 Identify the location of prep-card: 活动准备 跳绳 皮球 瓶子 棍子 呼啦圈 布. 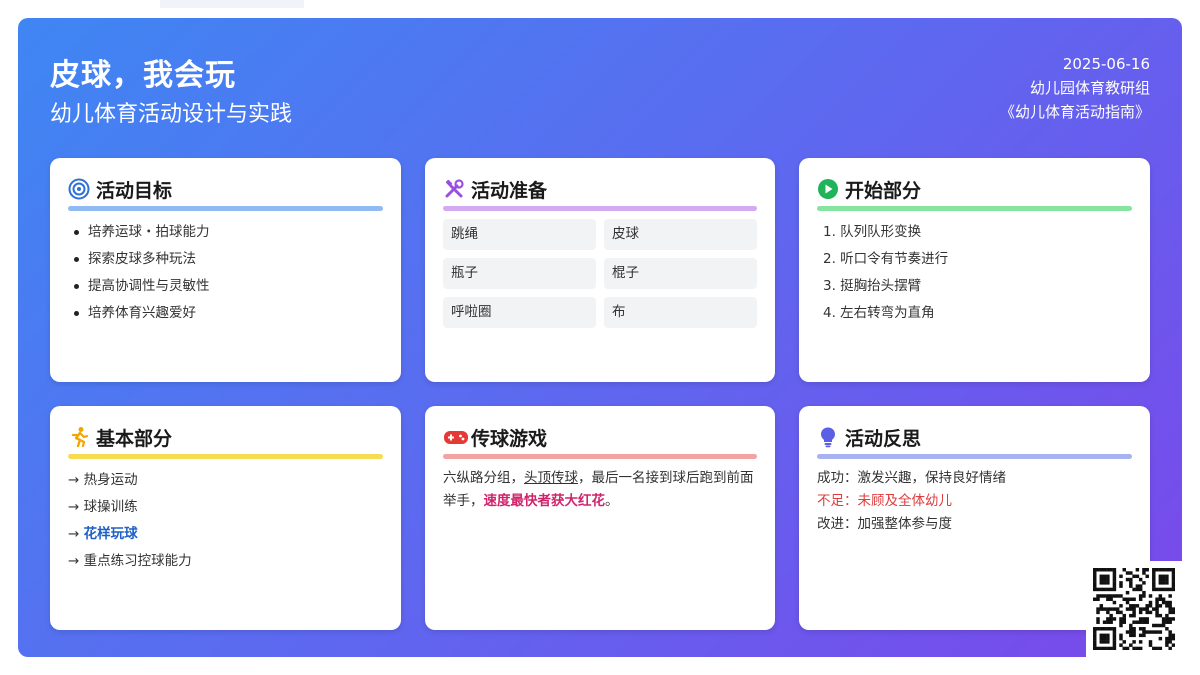
(600, 270).